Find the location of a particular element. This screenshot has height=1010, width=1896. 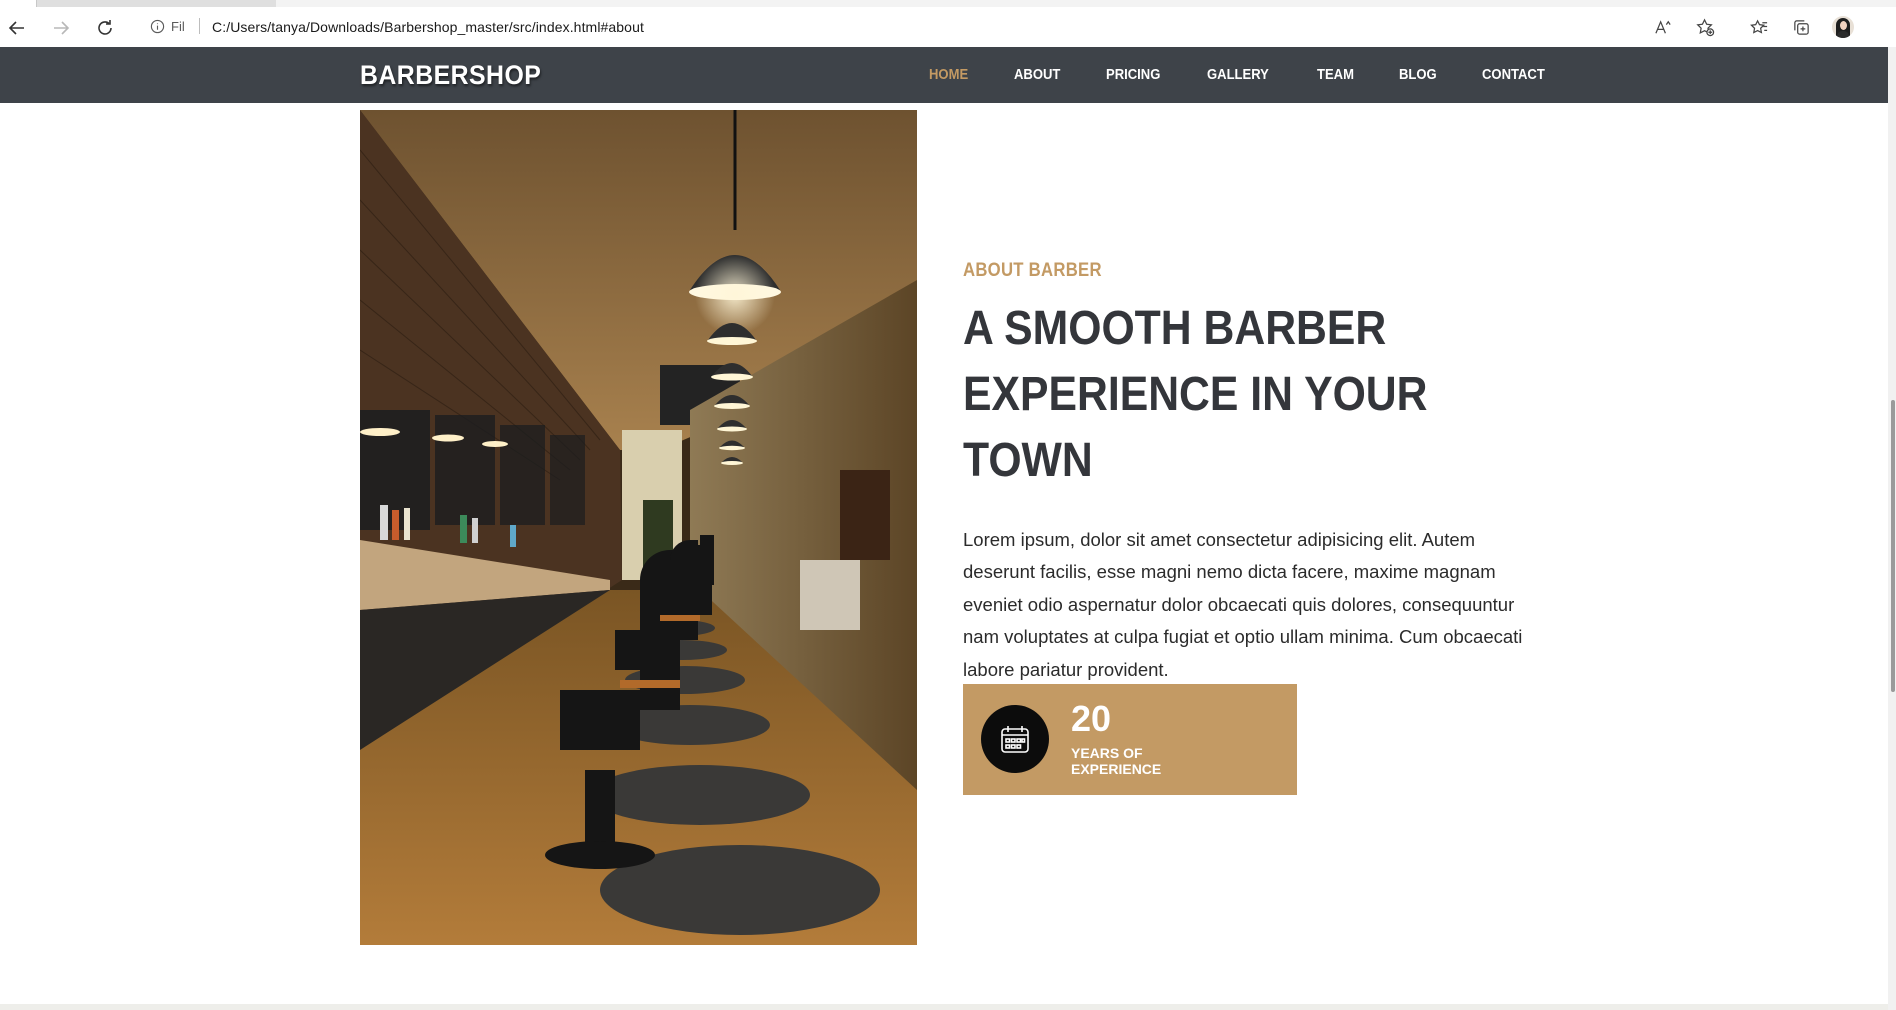

add-favorite-icon is located at coordinates (1705, 27).